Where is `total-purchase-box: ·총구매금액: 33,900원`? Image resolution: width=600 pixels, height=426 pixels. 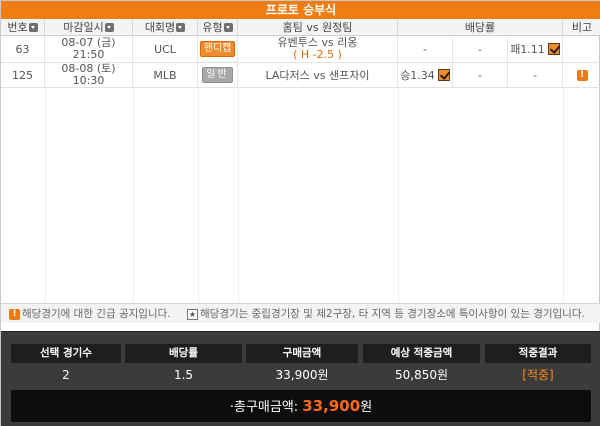
total-purchase-box: ·총구매금액: 33,900원 is located at coordinates (301, 406).